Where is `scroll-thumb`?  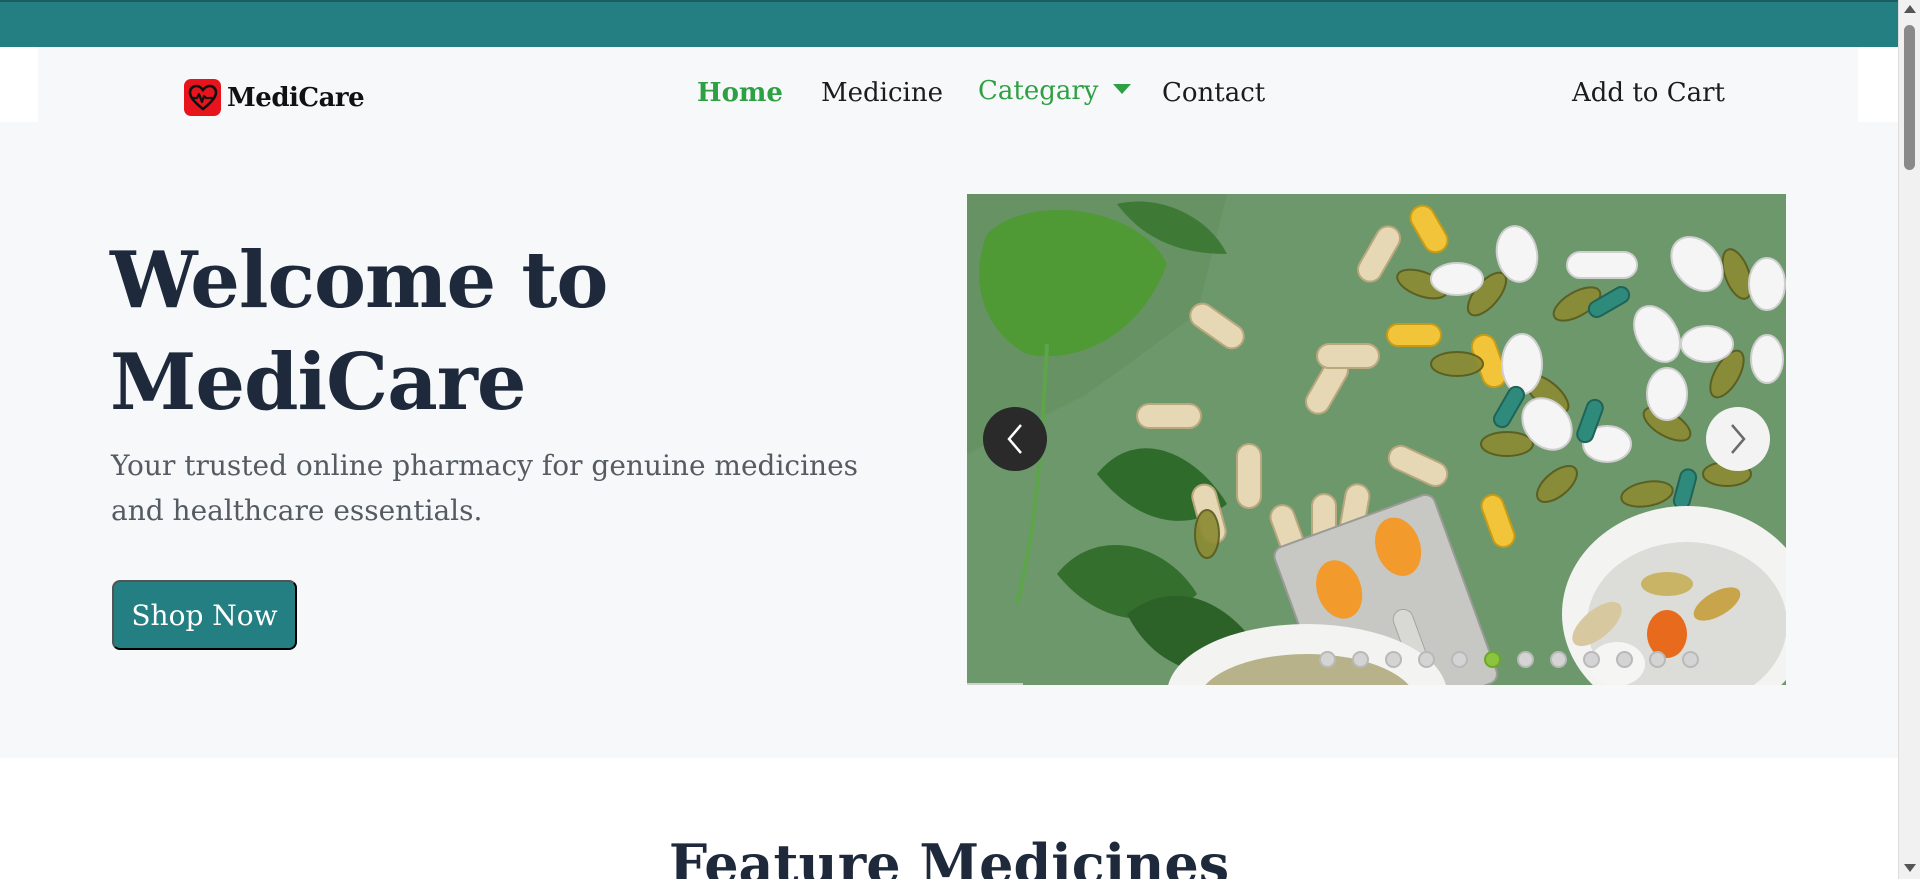
scroll-thumb is located at coordinates (1909, 97).